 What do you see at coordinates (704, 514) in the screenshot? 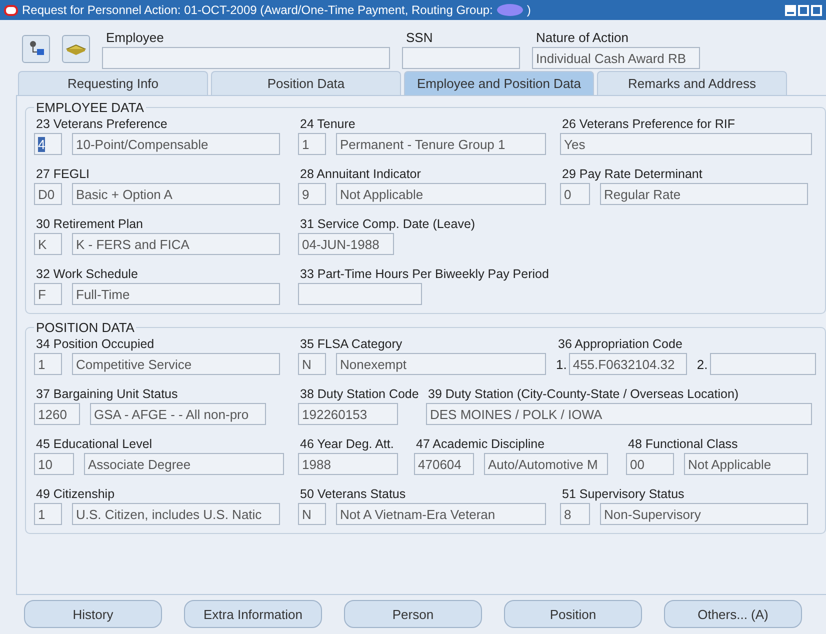
I see `text-field: Non-Supervisory` at bounding box center [704, 514].